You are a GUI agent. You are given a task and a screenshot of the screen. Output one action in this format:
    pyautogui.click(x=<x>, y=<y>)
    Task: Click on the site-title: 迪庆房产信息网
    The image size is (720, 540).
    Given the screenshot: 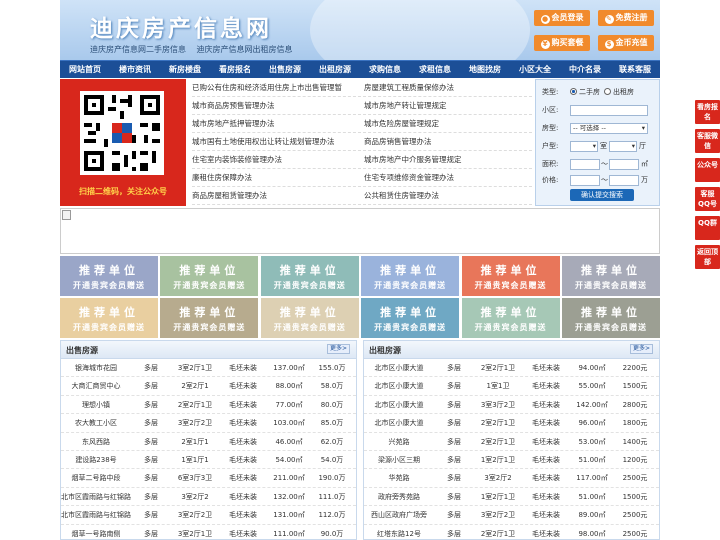 What is the action you would take?
    pyautogui.click(x=181, y=26)
    